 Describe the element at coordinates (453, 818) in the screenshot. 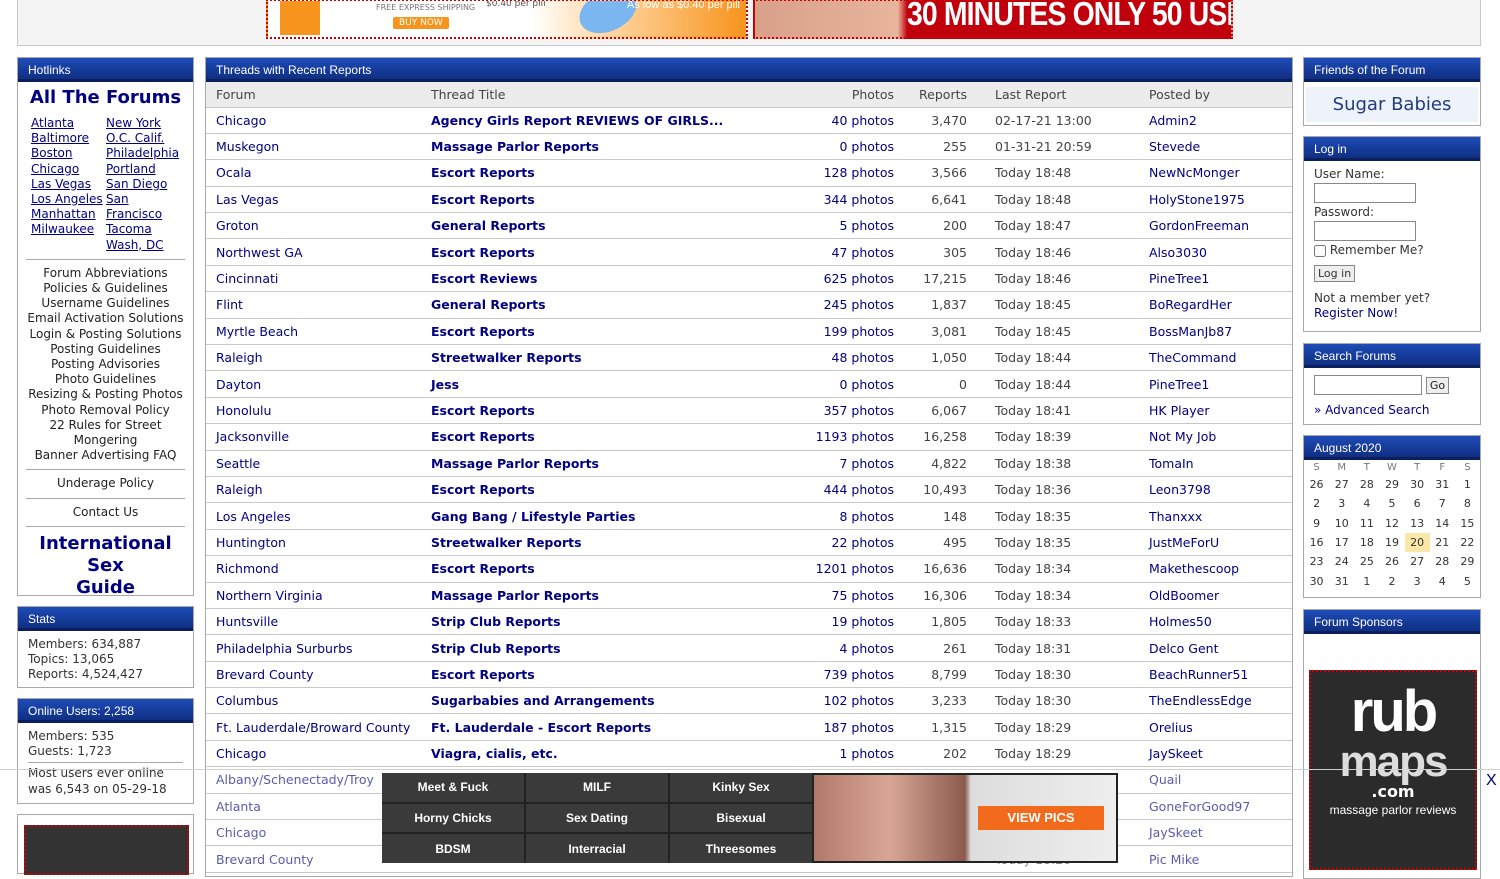

I see `overlay-ad-category: Horny Chicks` at that location.